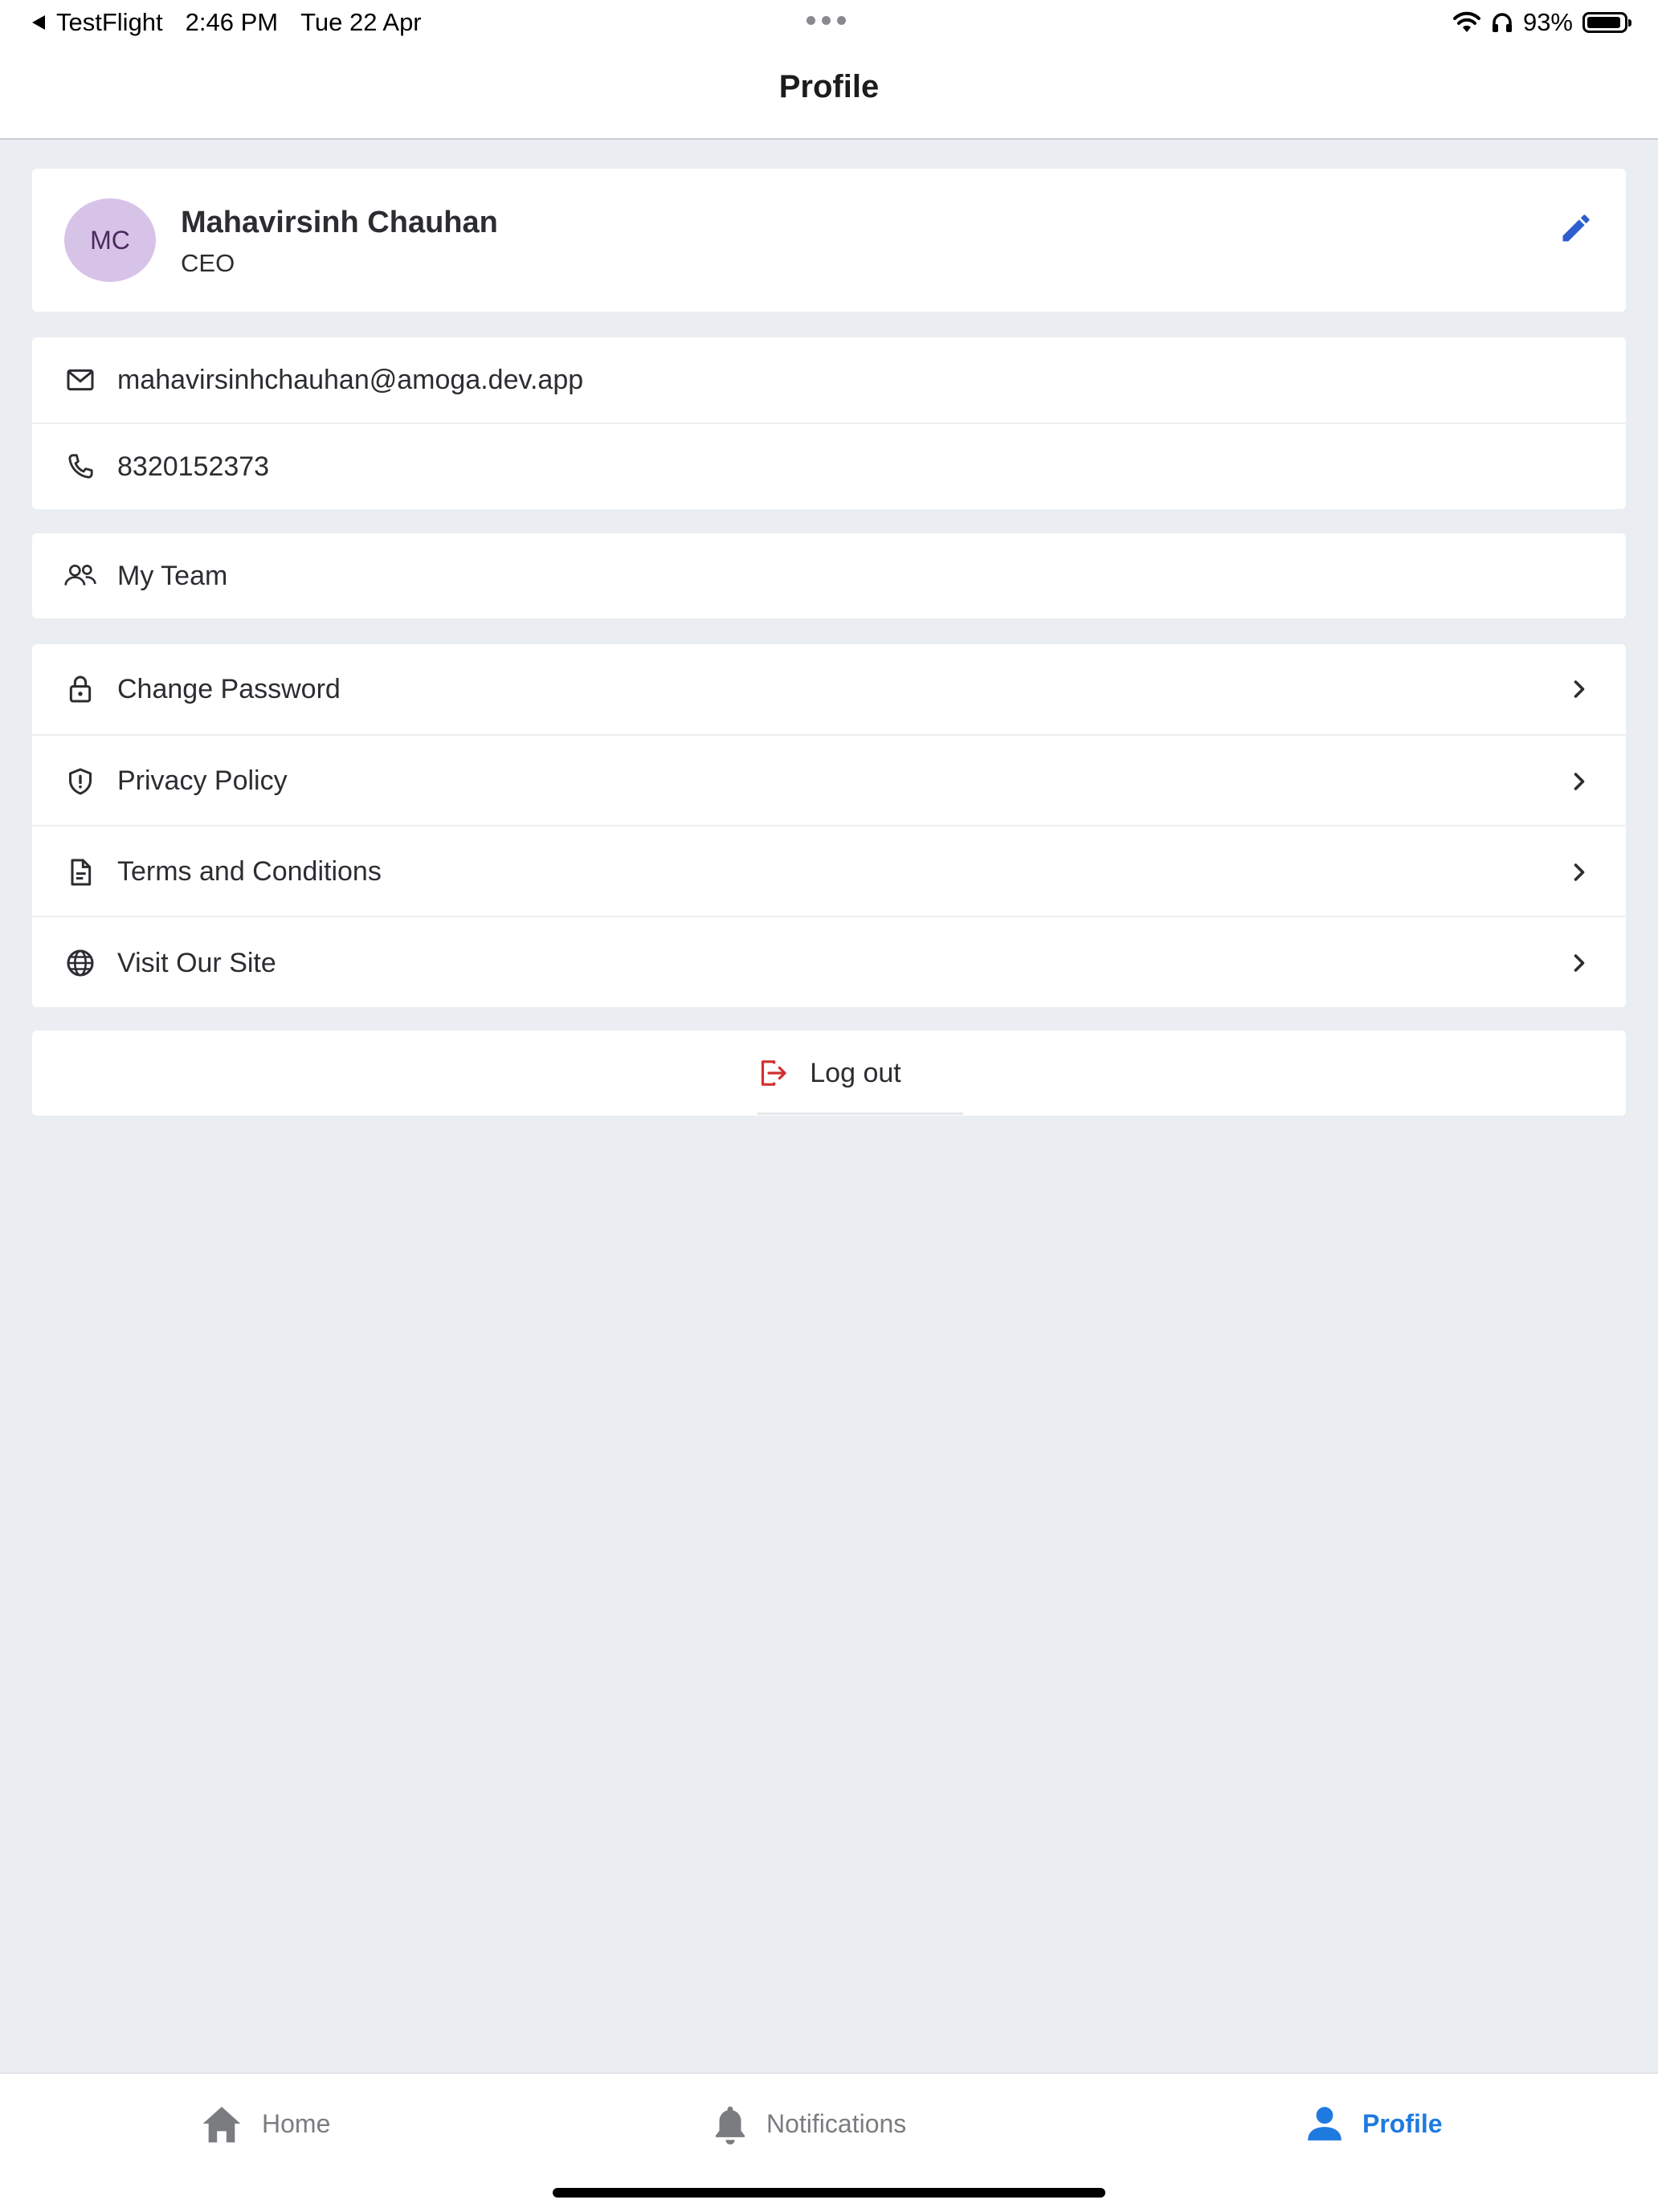 The image size is (1658, 2212). I want to click on status-date: Tue 22 Apr, so click(361, 22).